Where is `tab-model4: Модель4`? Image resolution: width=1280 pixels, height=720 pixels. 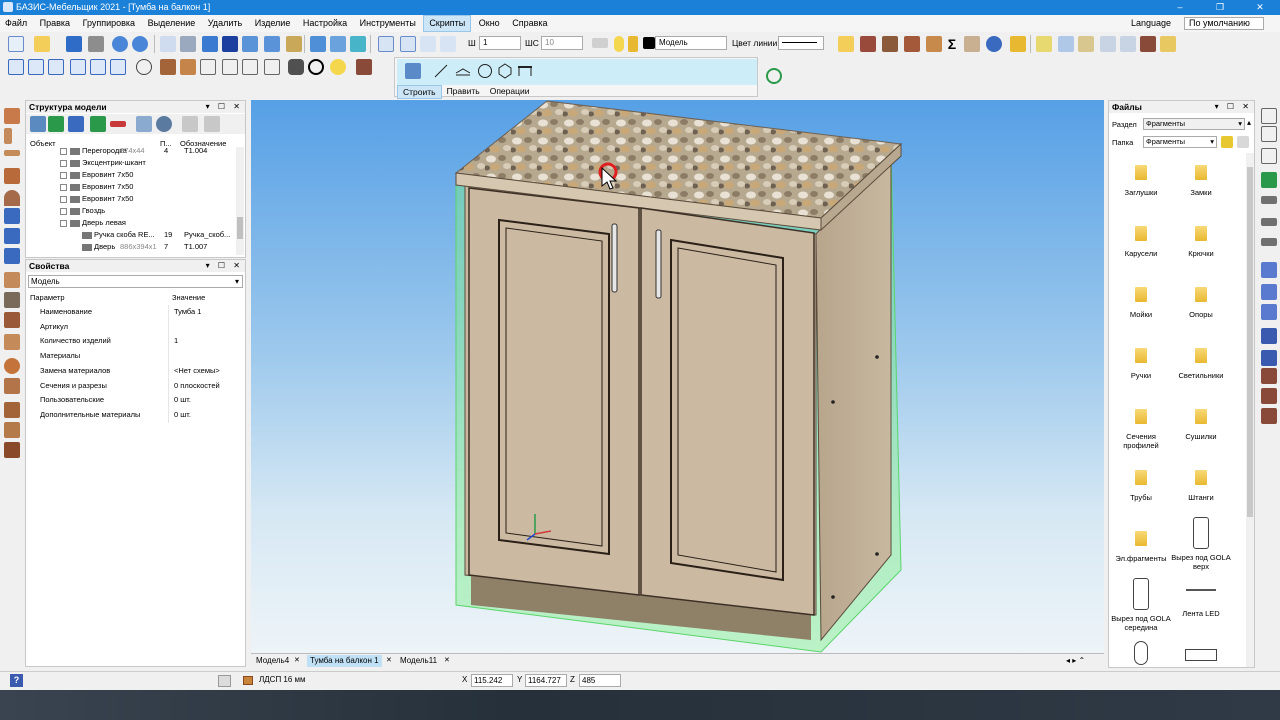 tab-model4: Модель4 is located at coordinates (272, 661).